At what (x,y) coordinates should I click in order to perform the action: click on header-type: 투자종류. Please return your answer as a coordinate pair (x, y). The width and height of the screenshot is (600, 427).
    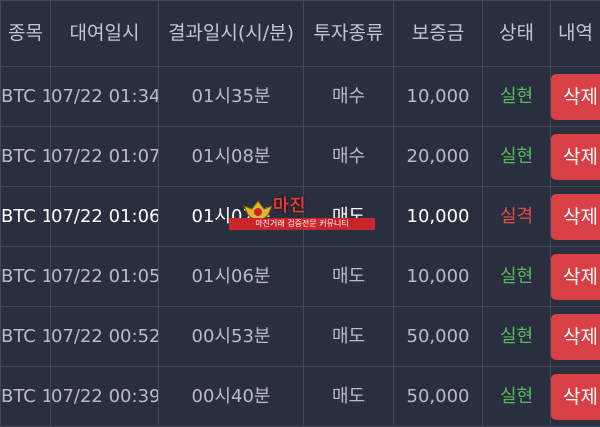
    Looking at the image, I should click on (349, 34).